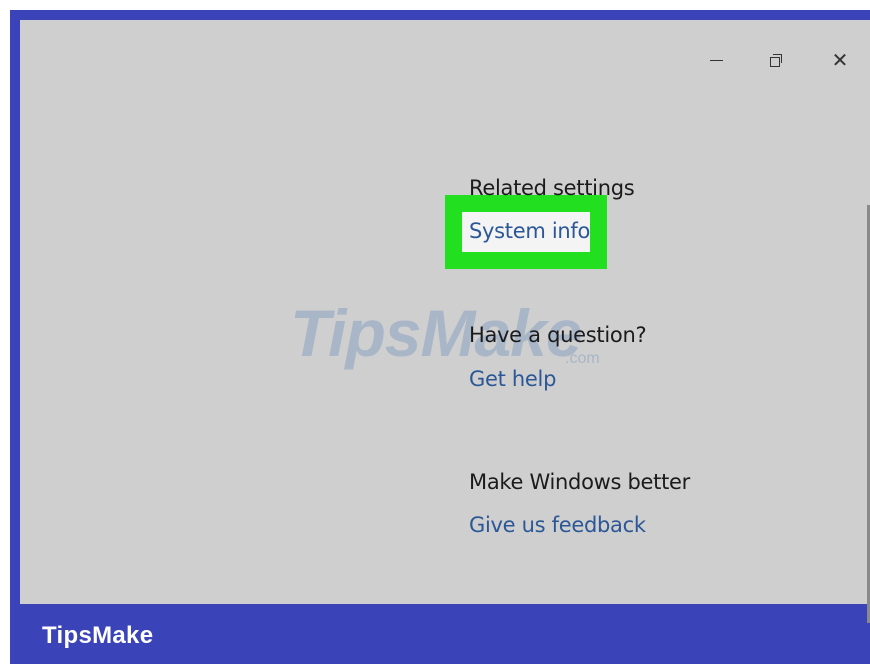 This screenshot has height=664, width=870. Describe the element at coordinates (558, 335) in the screenshot. I see `have-a-question-heading: Have a question?` at that location.